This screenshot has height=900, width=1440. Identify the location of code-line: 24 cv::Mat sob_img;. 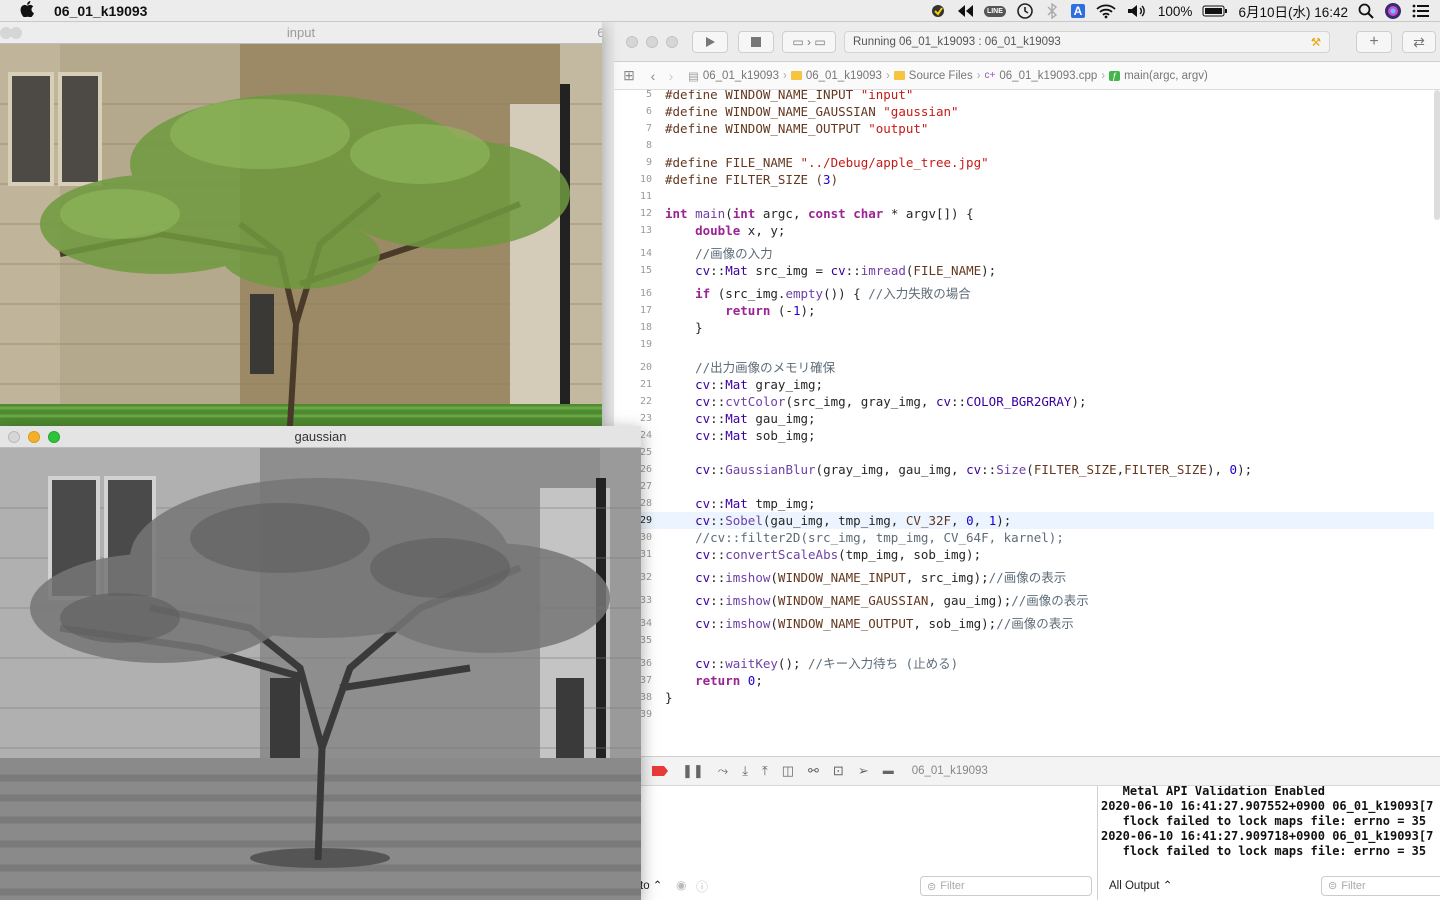
(1024, 435).